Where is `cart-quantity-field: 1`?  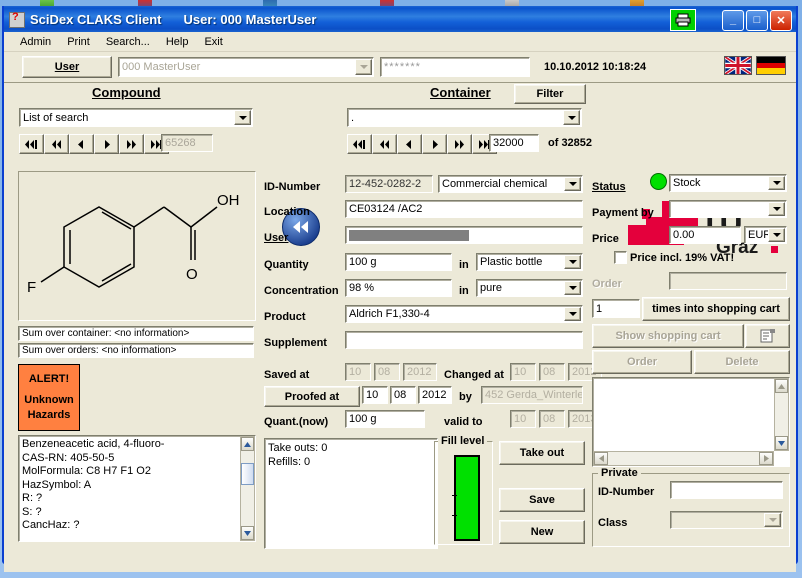 cart-quantity-field: 1 is located at coordinates (616, 308).